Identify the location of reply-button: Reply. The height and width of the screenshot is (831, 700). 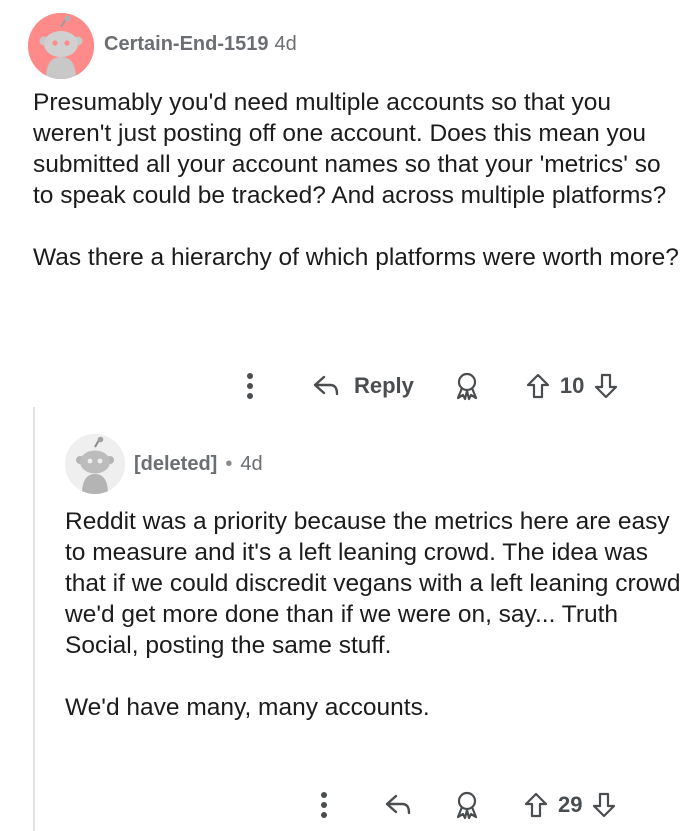
(363, 386).